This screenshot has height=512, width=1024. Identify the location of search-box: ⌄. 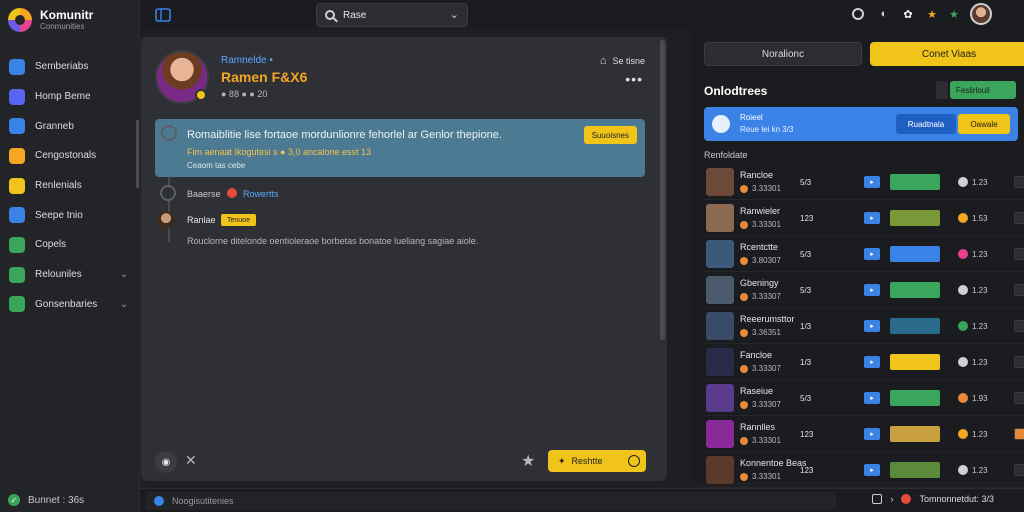
(392, 15).